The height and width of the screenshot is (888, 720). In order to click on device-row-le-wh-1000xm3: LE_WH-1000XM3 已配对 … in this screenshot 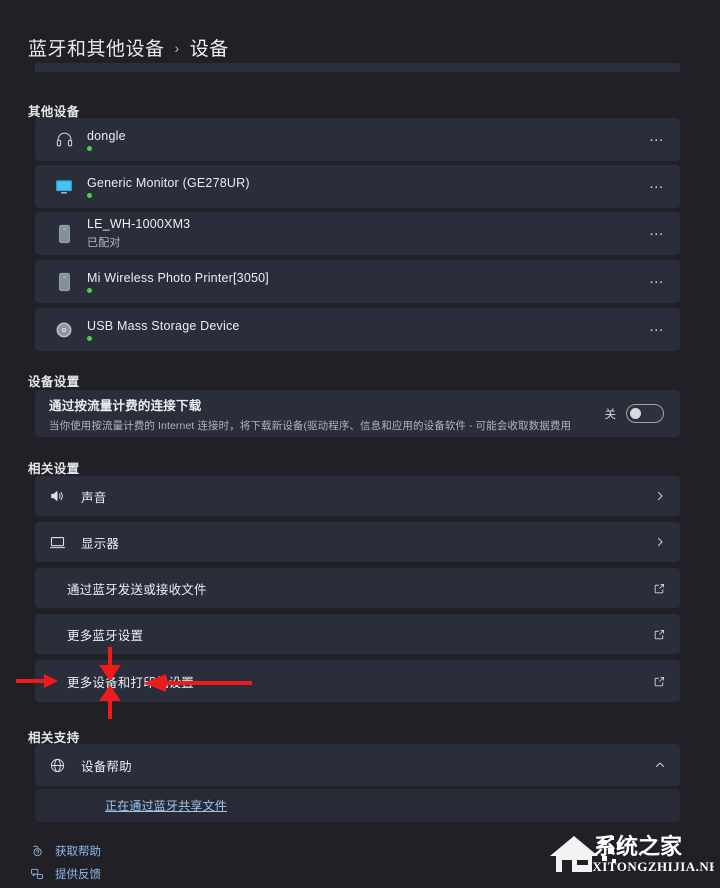, I will do `click(357, 233)`.